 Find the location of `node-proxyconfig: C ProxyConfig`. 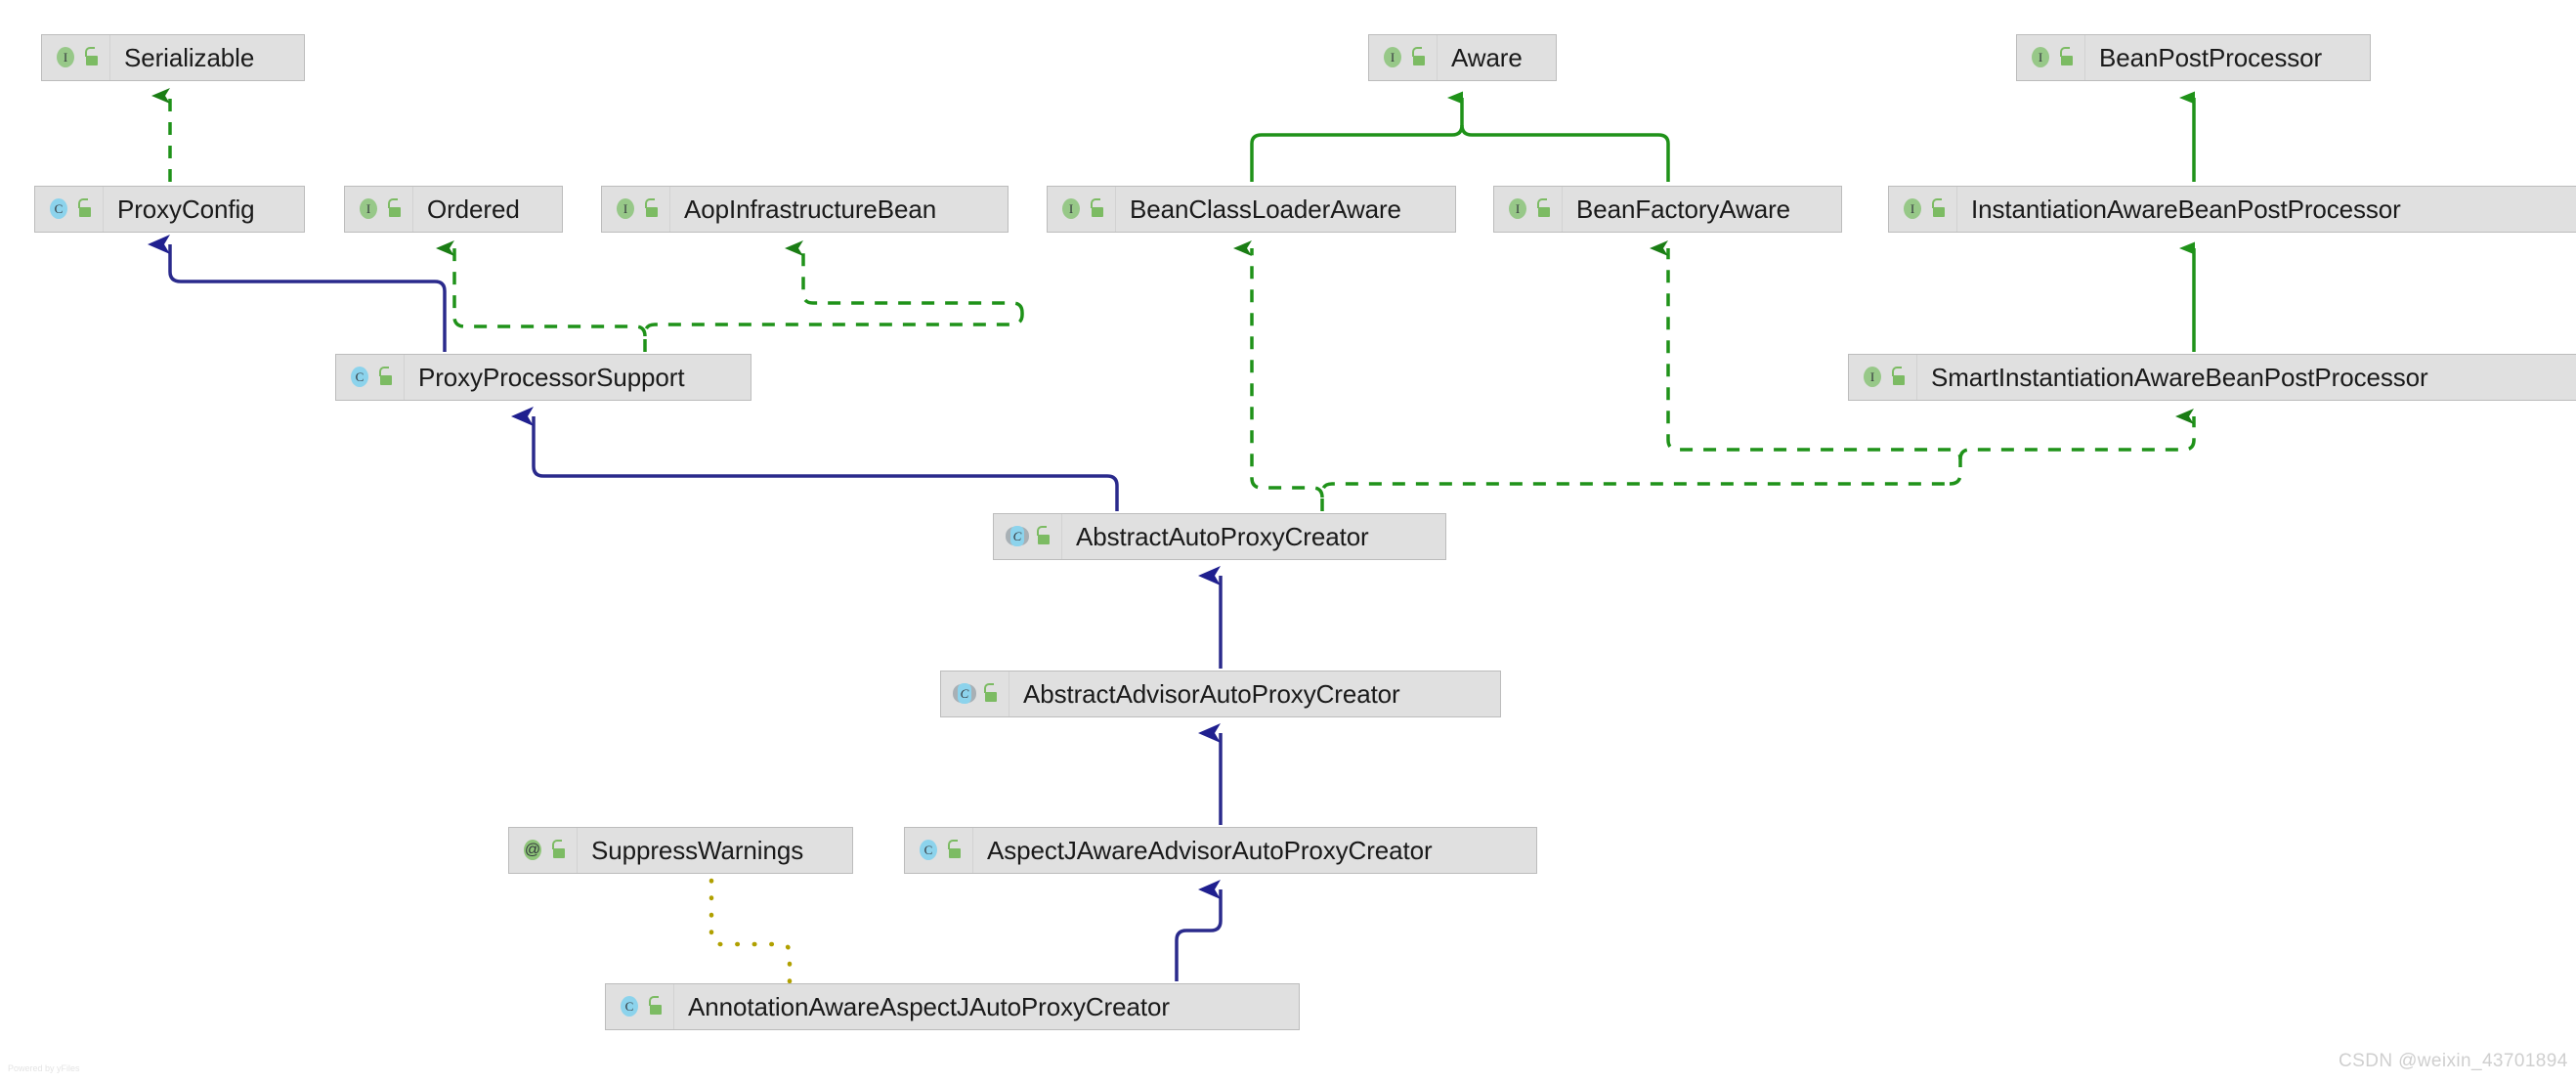

node-proxyconfig: C ProxyConfig is located at coordinates (169, 209).